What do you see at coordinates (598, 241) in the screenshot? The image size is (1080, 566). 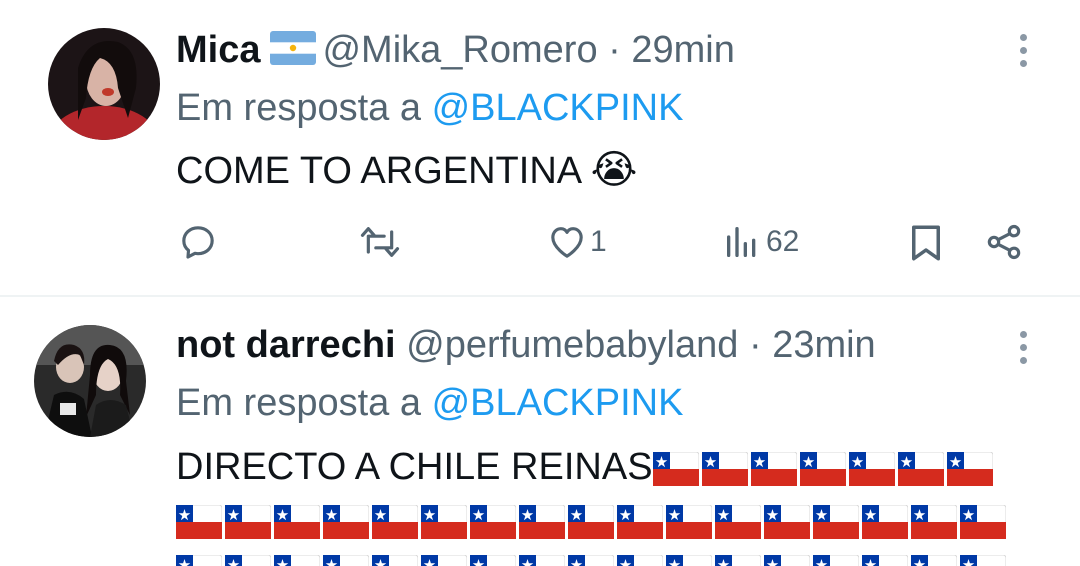 I see `like-count: 1` at bounding box center [598, 241].